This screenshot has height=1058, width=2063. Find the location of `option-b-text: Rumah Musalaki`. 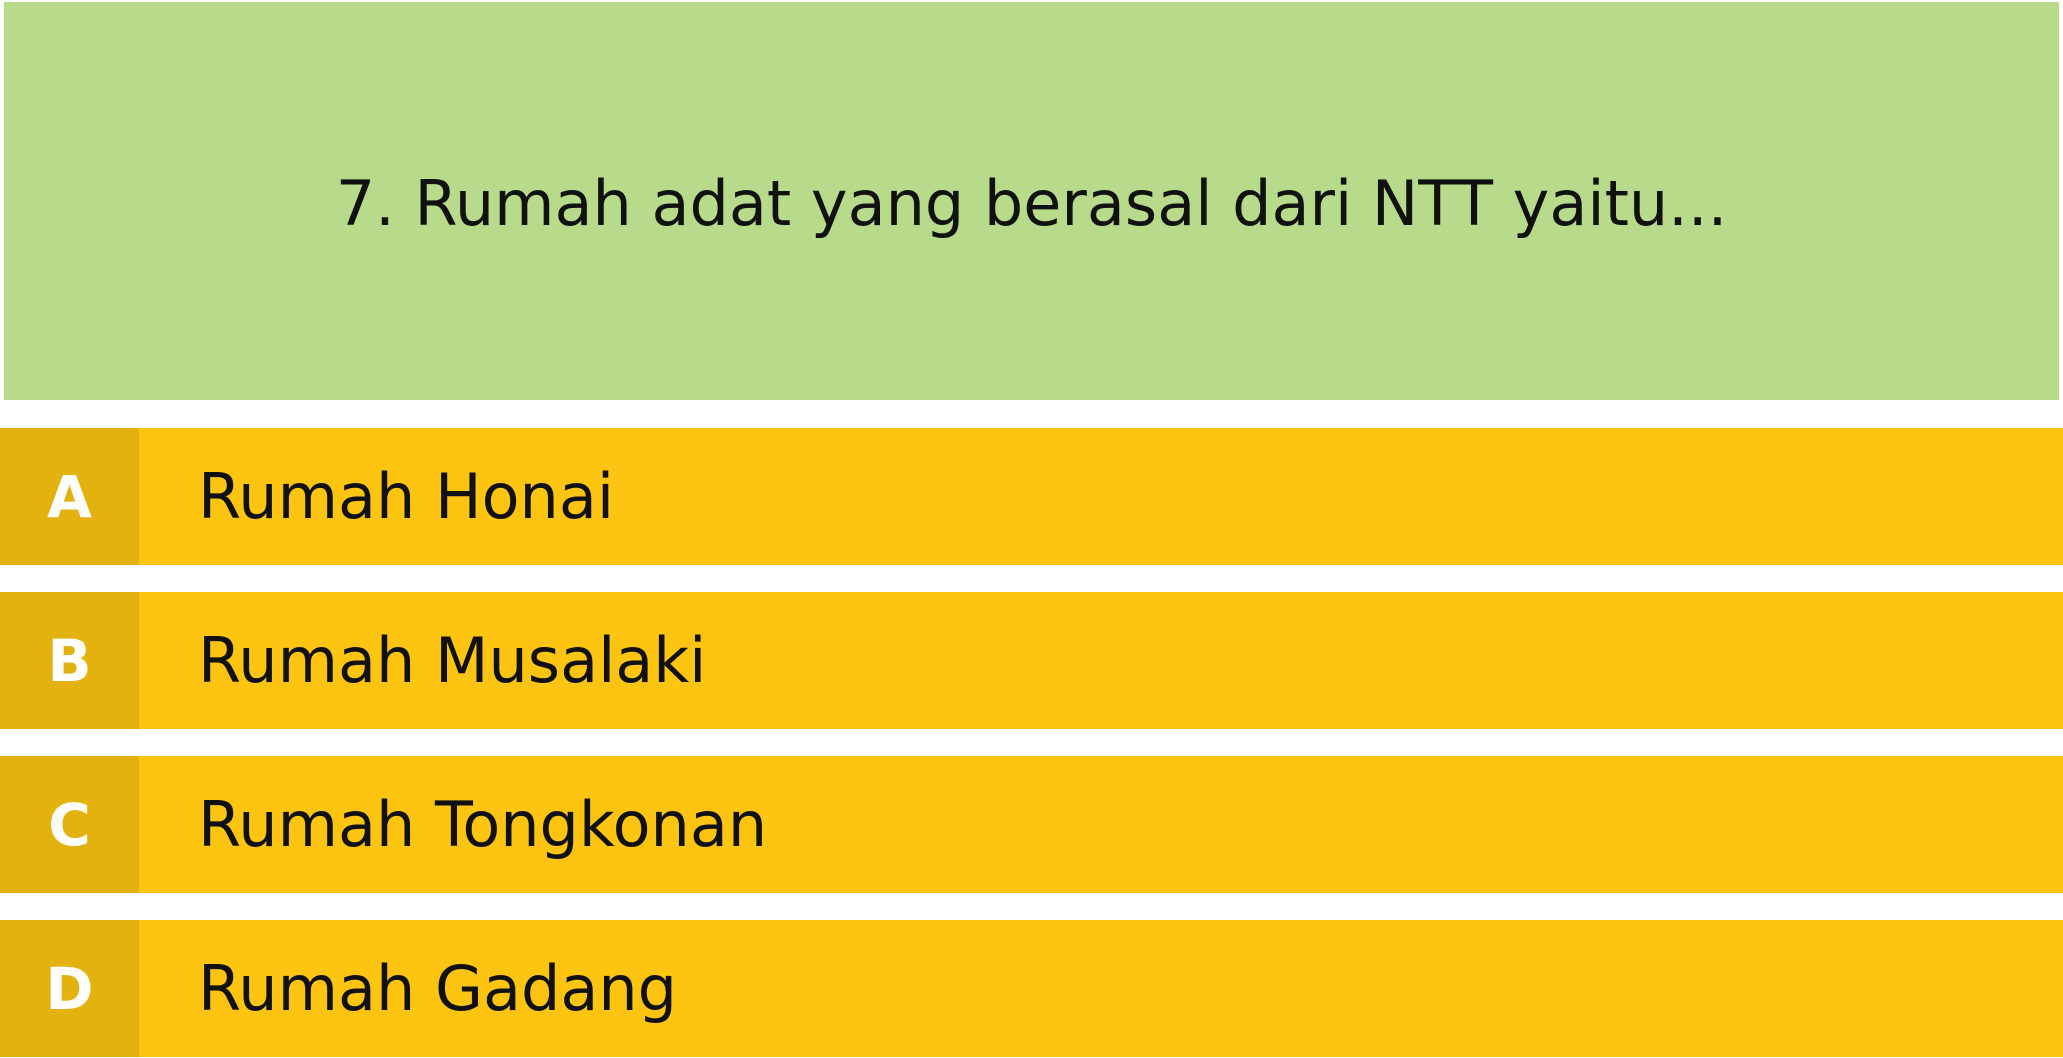

option-b-text: Rumah Musalaki is located at coordinates (452, 660).